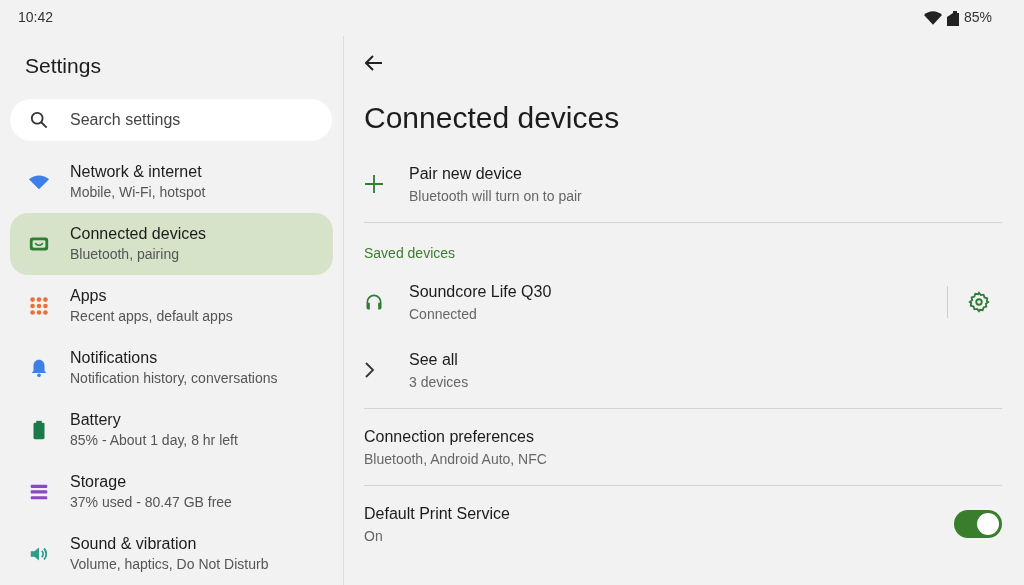 This screenshot has width=1024, height=585. What do you see at coordinates (171, 492) in the screenshot?
I see `sidebar-item: Storage 37% used - 80.47 GB free` at bounding box center [171, 492].